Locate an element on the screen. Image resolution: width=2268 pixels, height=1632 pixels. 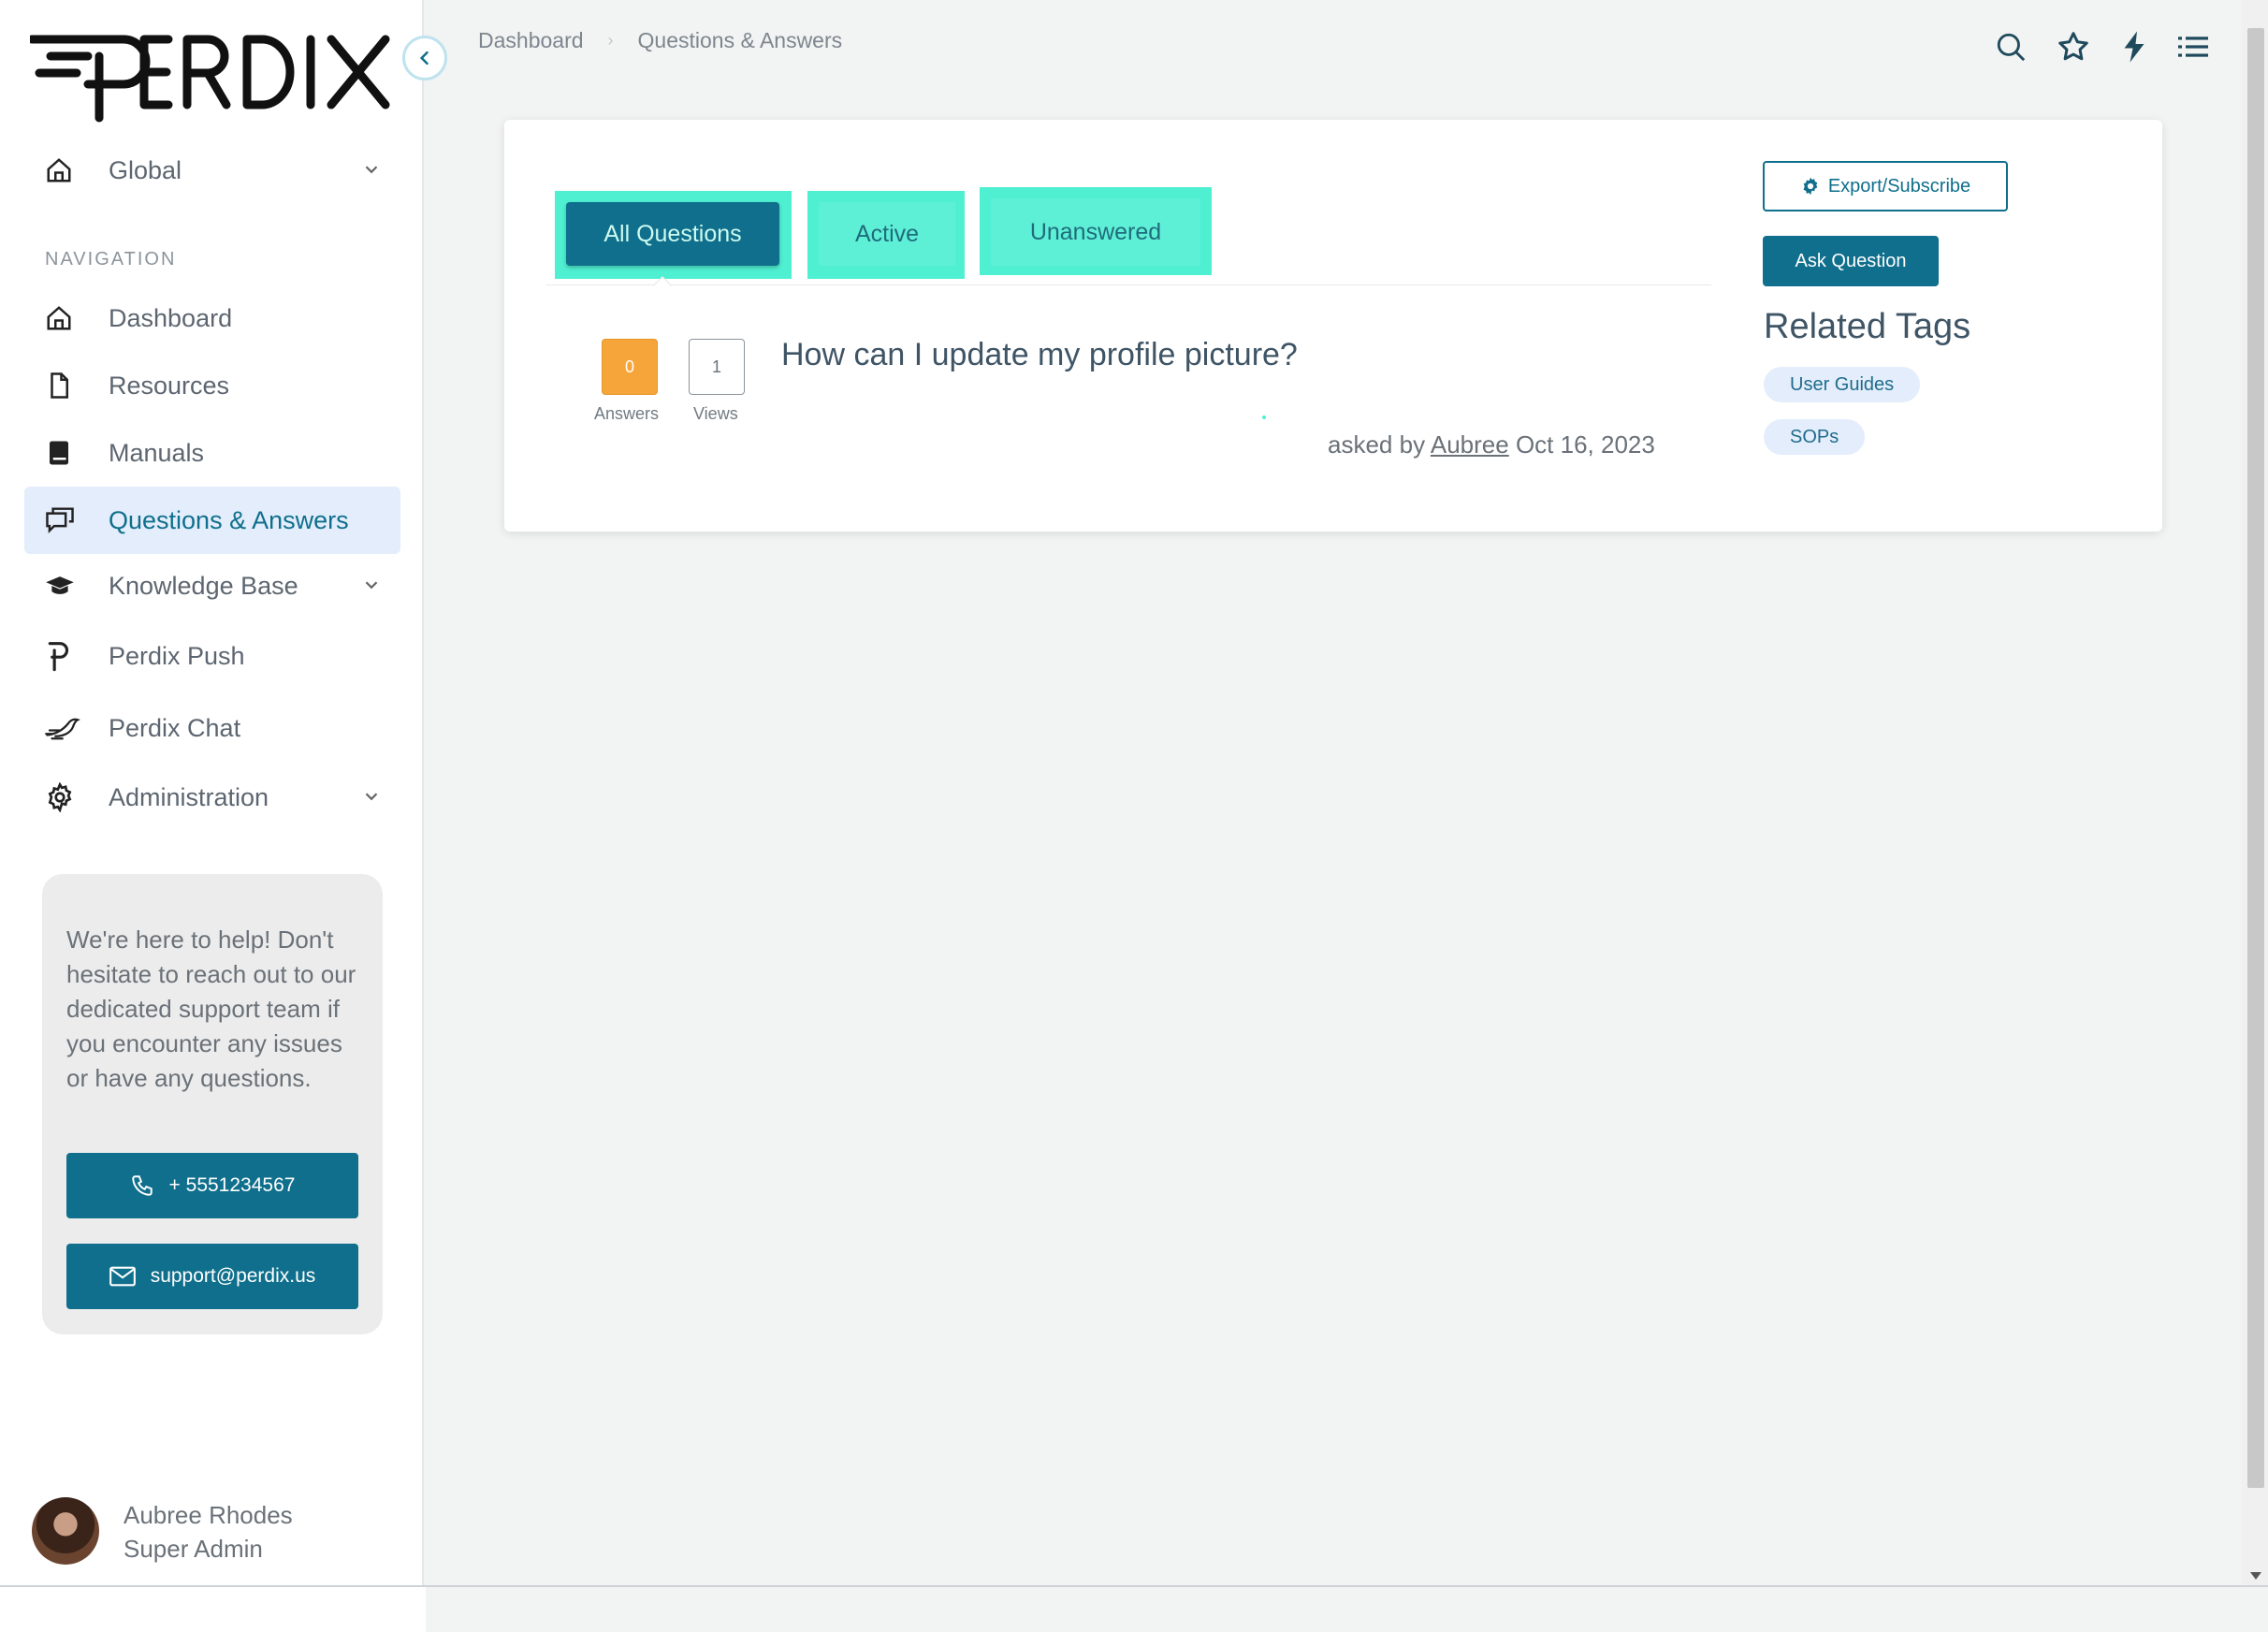
tag-user-guides: User Guides is located at coordinates (1843, 384).